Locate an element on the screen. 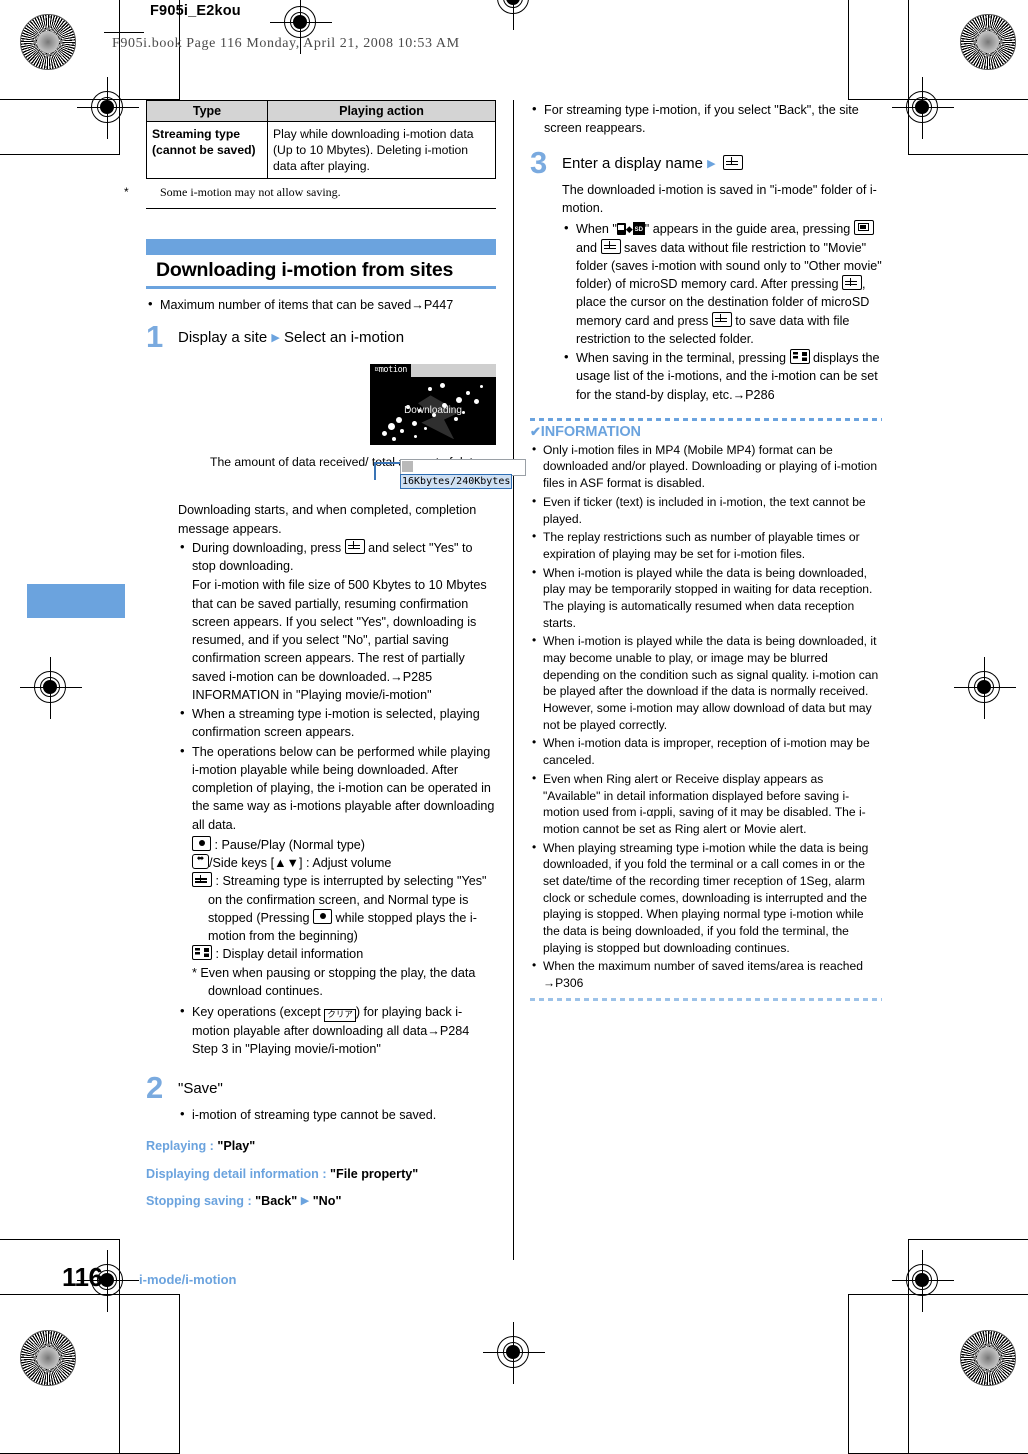 This screenshot has width=1028, height=1454. step-3-heading: Enter a display name ▶ is located at coordinates (722, 164).